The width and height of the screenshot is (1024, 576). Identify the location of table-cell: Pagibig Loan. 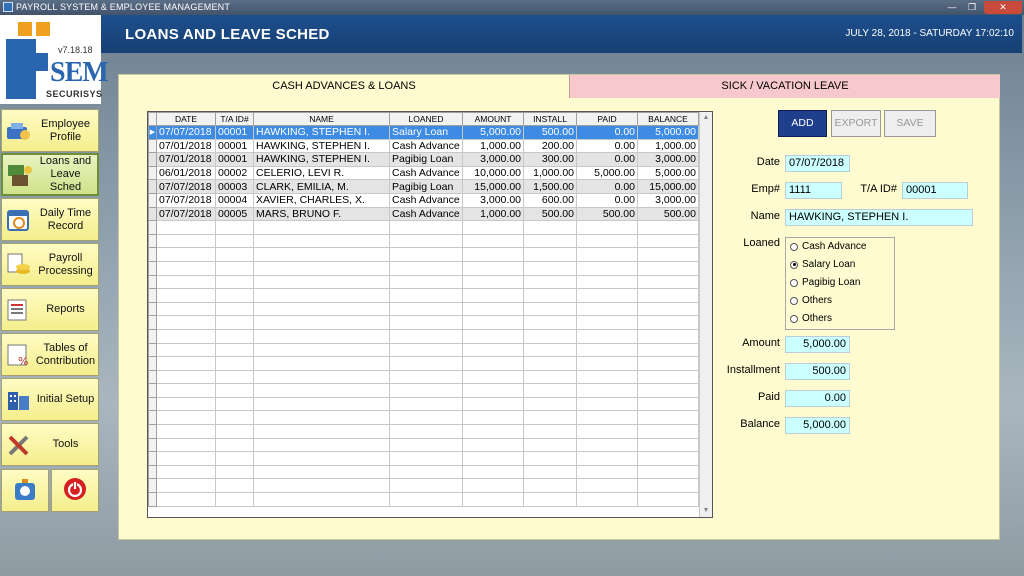
(426, 186).